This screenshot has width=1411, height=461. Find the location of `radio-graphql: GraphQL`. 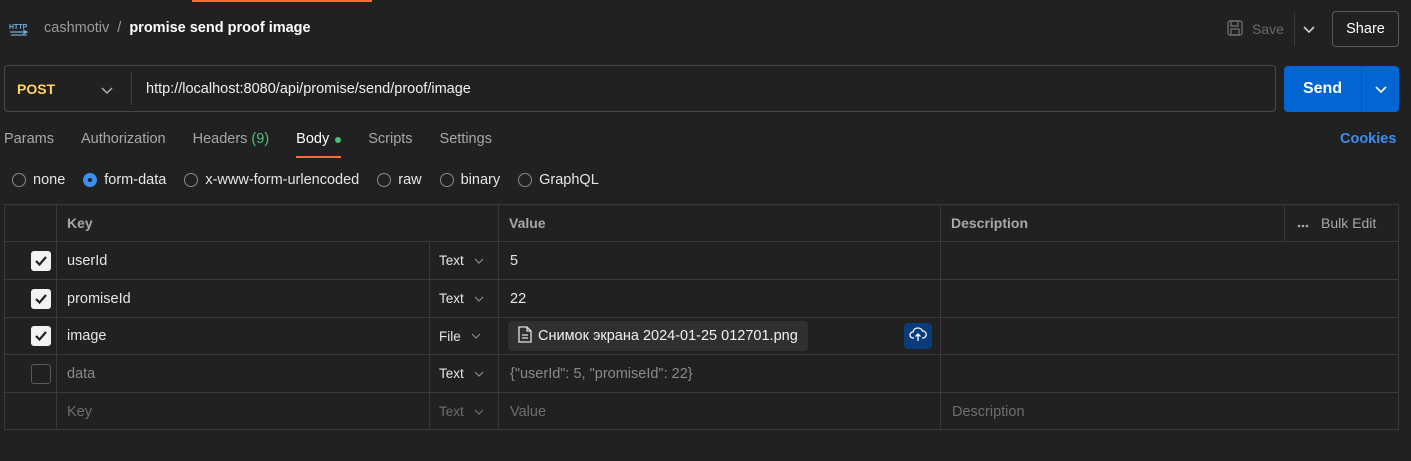

radio-graphql: GraphQL is located at coordinates (558, 180).